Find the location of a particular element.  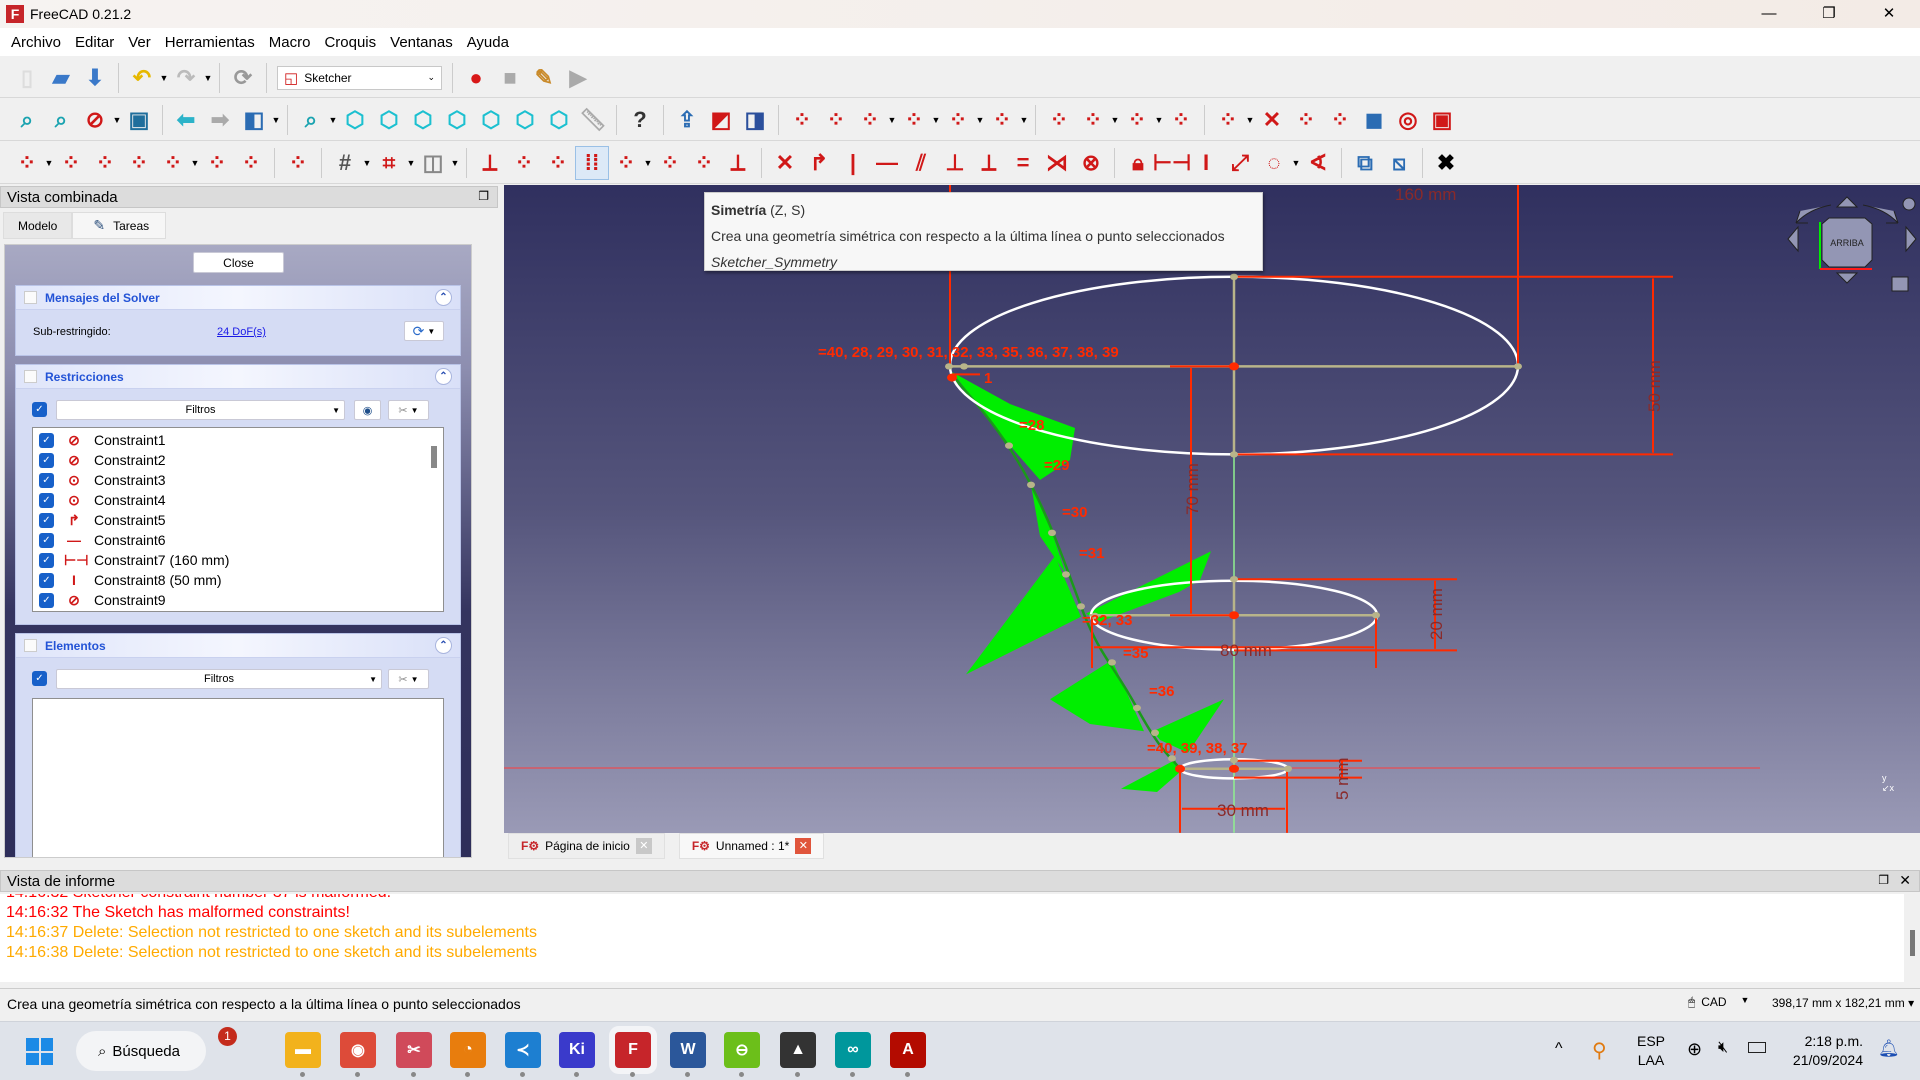

report-scrollbar is located at coordinates (1913, 938).